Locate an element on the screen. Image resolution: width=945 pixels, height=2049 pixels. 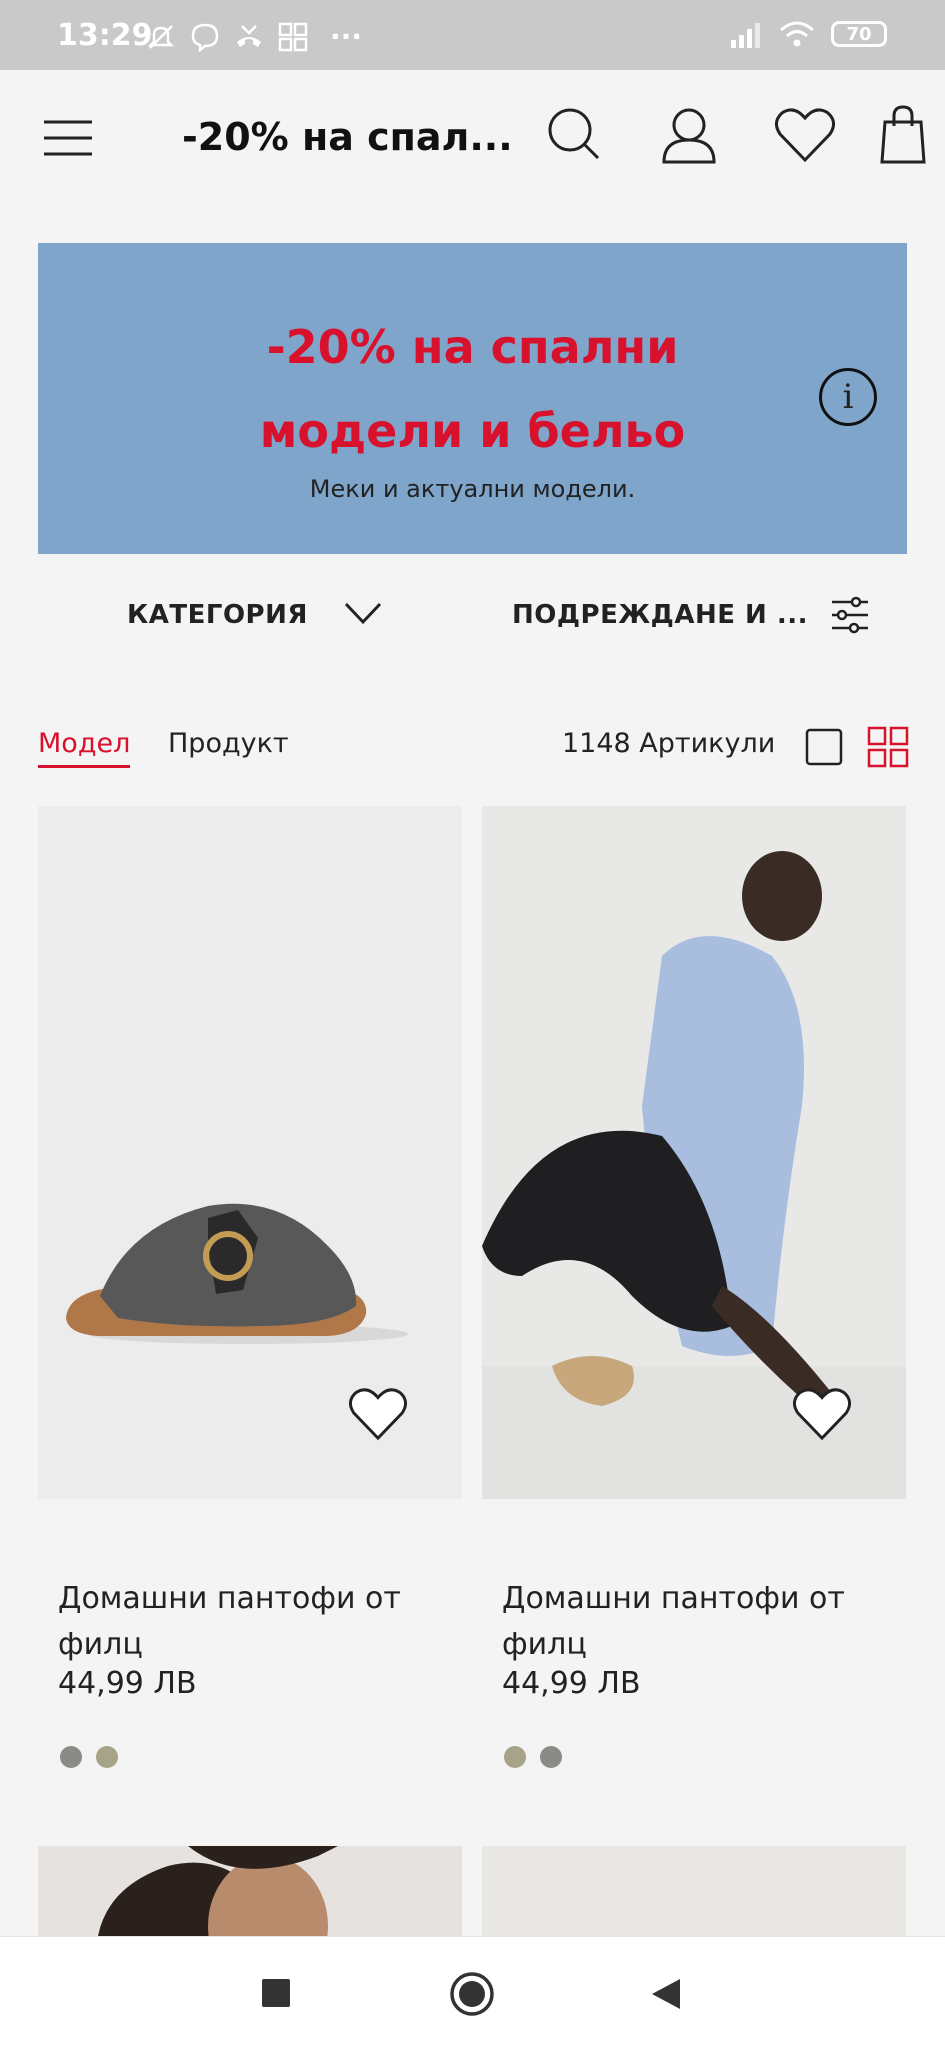
bell-off-icon is located at coordinates (161, 36).